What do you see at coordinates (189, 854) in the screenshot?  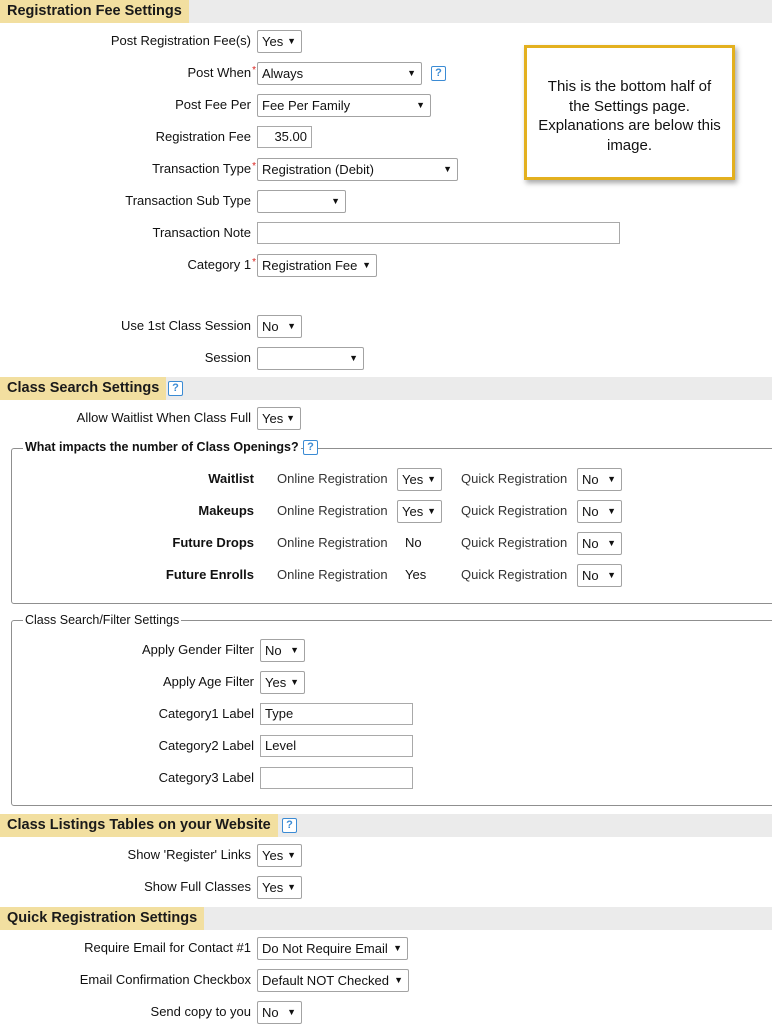 I see `show-register-links-label: Show 'Register' Links` at bounding box center [189, 854].